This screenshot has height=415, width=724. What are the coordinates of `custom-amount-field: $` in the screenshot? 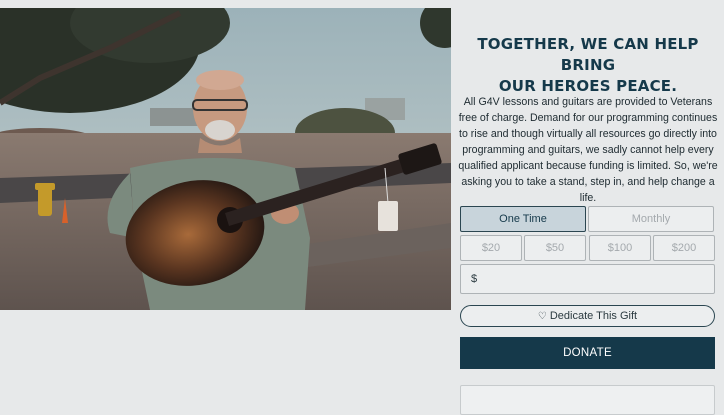 It's located at (587, 279).